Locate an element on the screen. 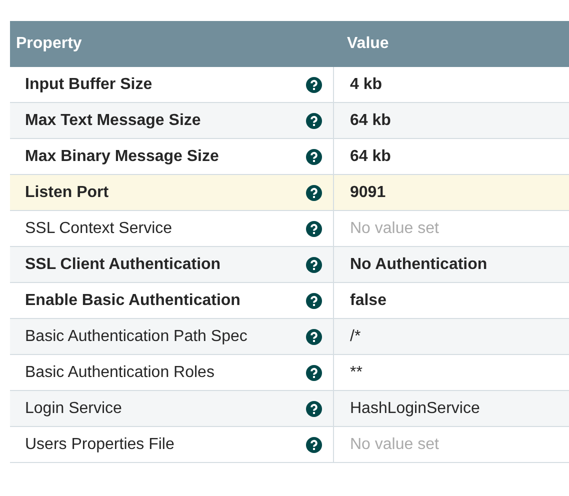 This screenshot has width=569, height=496. property-value: false is located at coordinates (368, 301).